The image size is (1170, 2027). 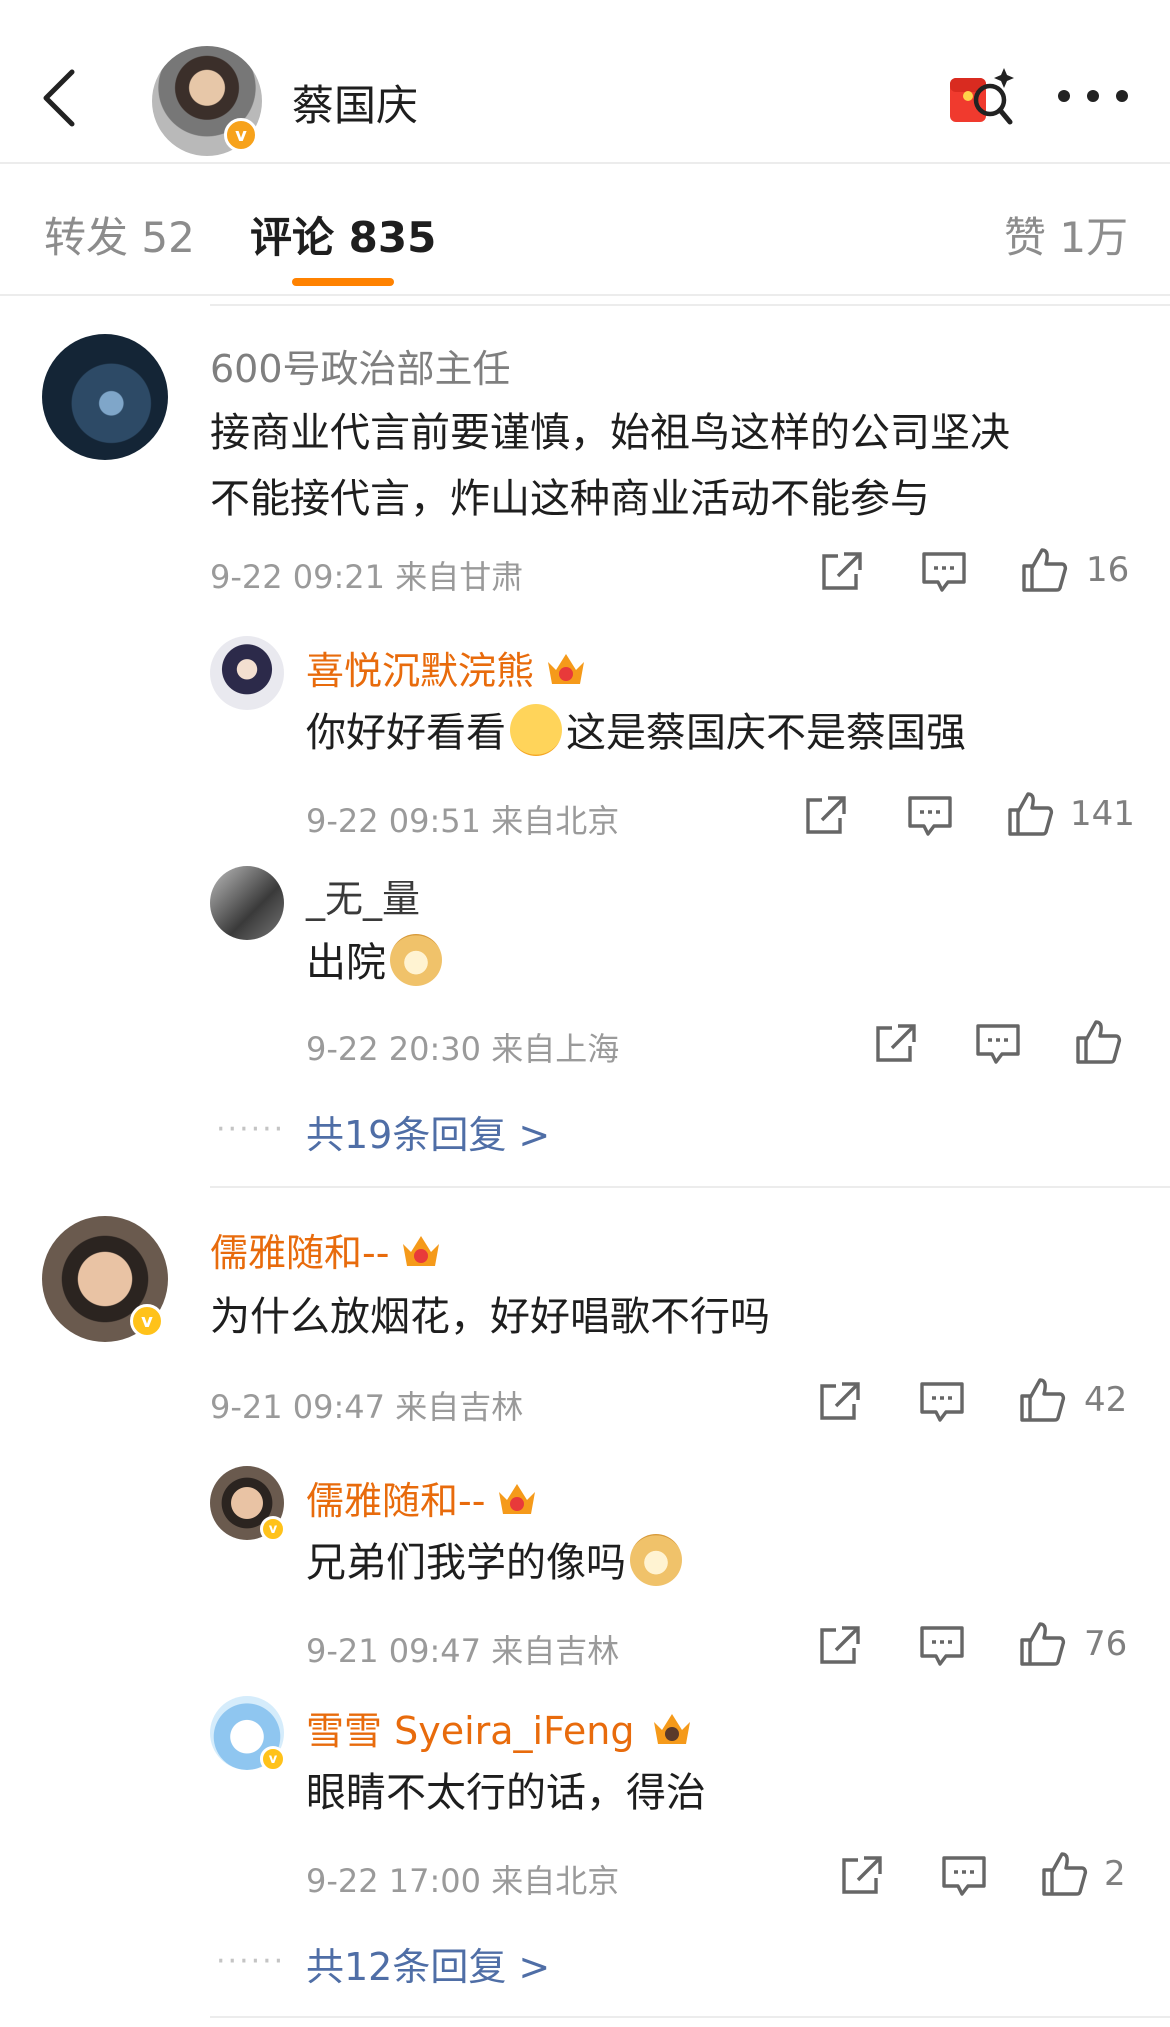 What do you see at coordinates (1093, 96) in the screenshot?
I see `more-icon` at bounding box center [1093, 96].